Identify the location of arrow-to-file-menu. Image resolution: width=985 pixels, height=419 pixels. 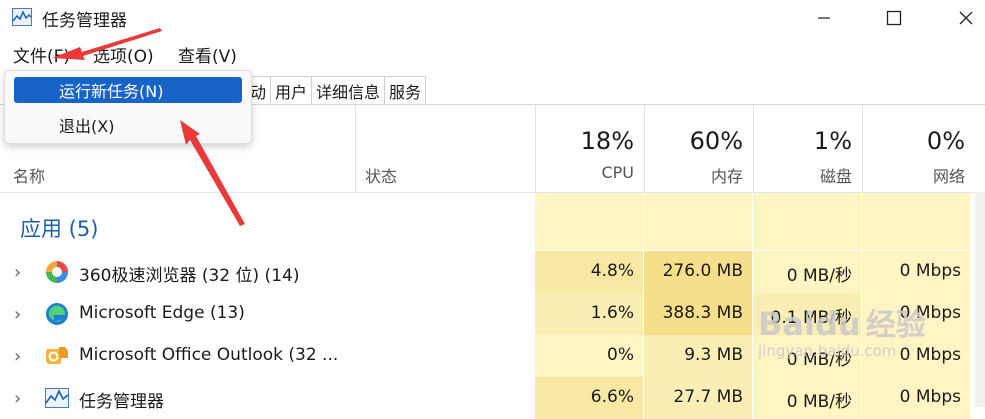
(107, 44).